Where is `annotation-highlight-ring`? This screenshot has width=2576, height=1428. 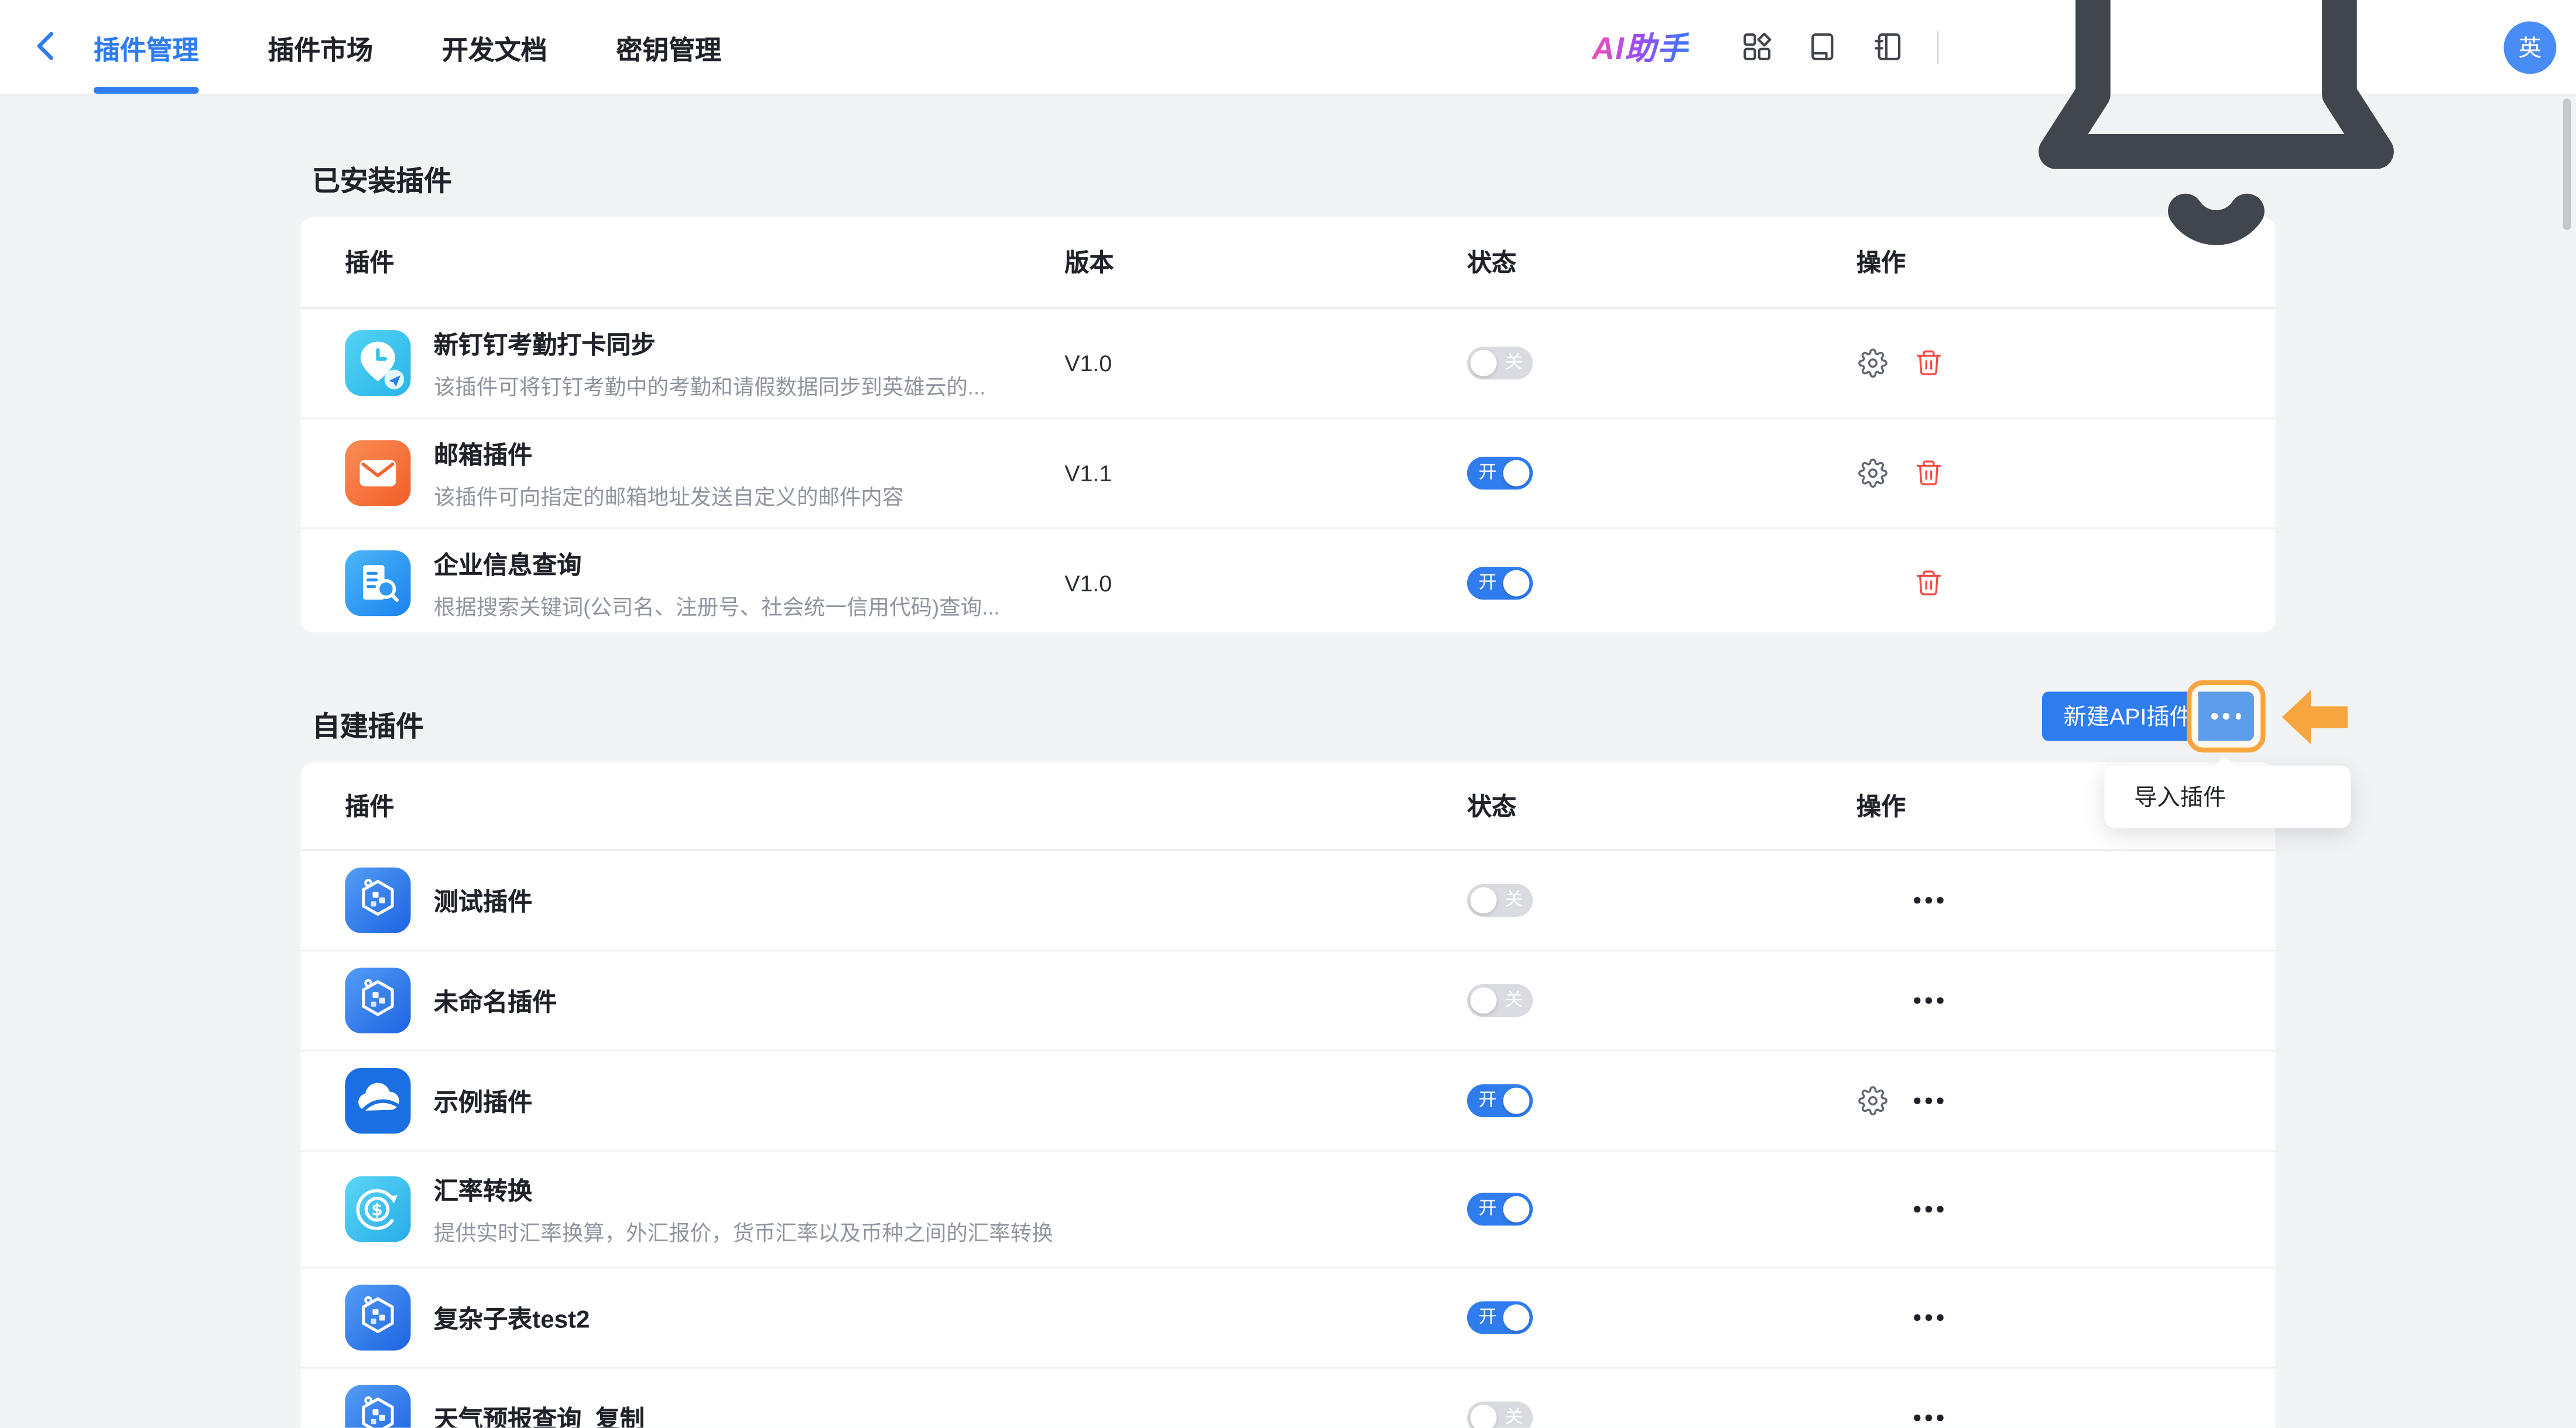
annotation-highlight-ring is located at coordinates (2226, 716).